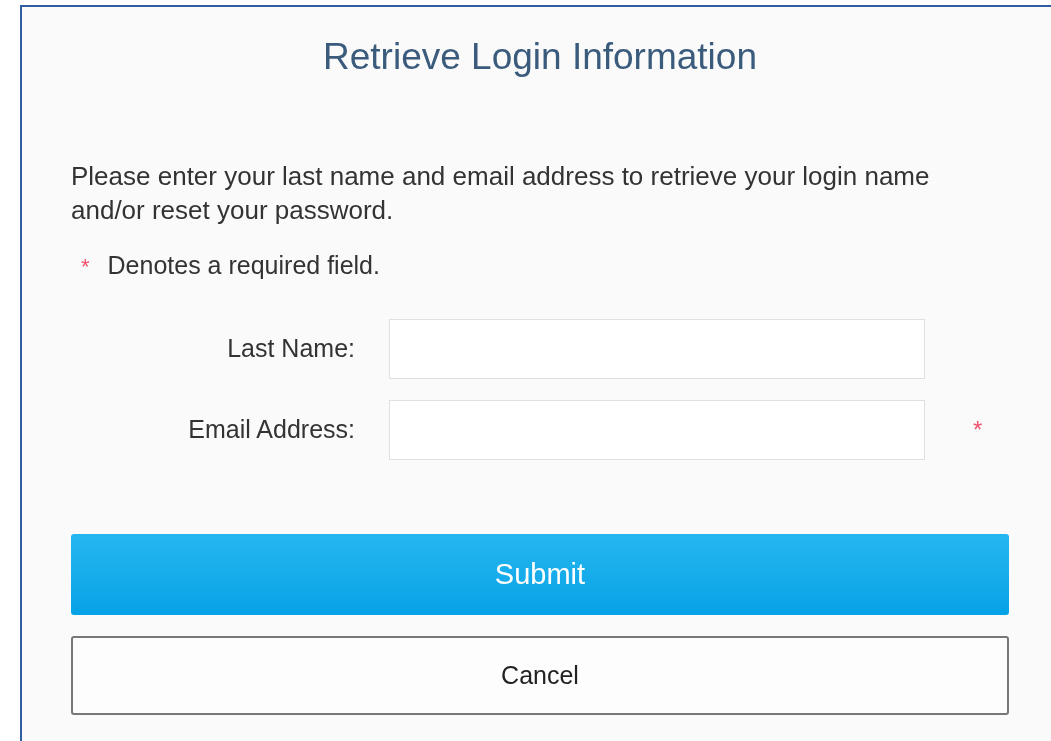 This screenshot has width=1051, height=741. What do you see at coordinates (540, 675) in the screenshot?
I see `cancel-button: Cancel` at bounding box center [540, 675].